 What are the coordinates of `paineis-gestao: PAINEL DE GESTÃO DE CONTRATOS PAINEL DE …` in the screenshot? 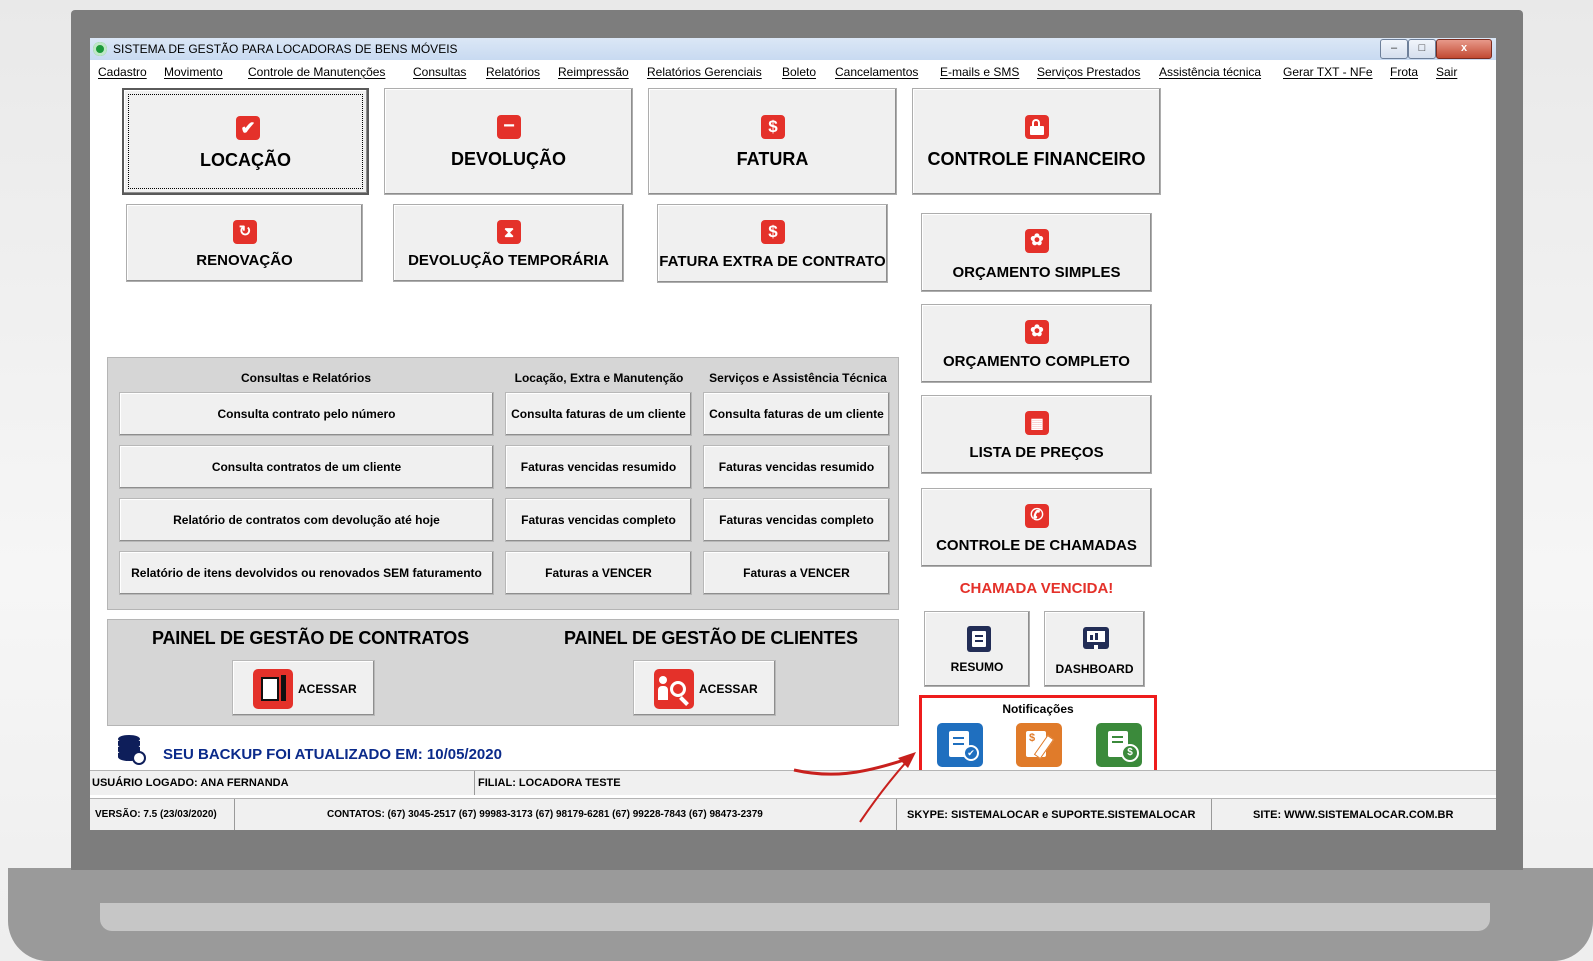 It's located at (503, 672).